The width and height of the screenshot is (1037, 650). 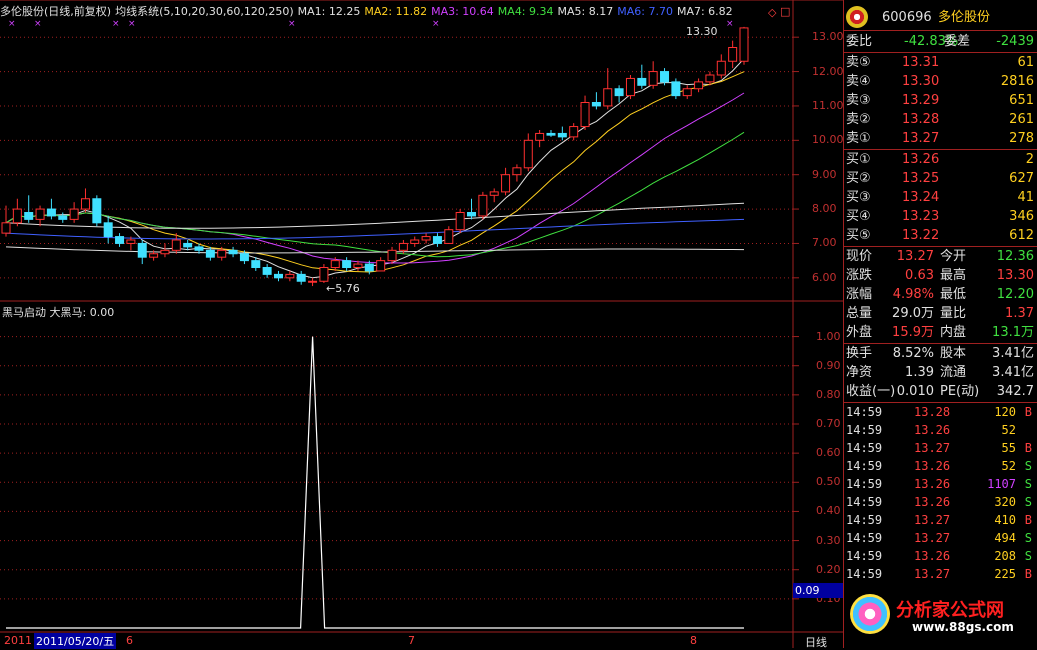 I want to click on price-axis-label: 10.00, so click(x=828, y=140).